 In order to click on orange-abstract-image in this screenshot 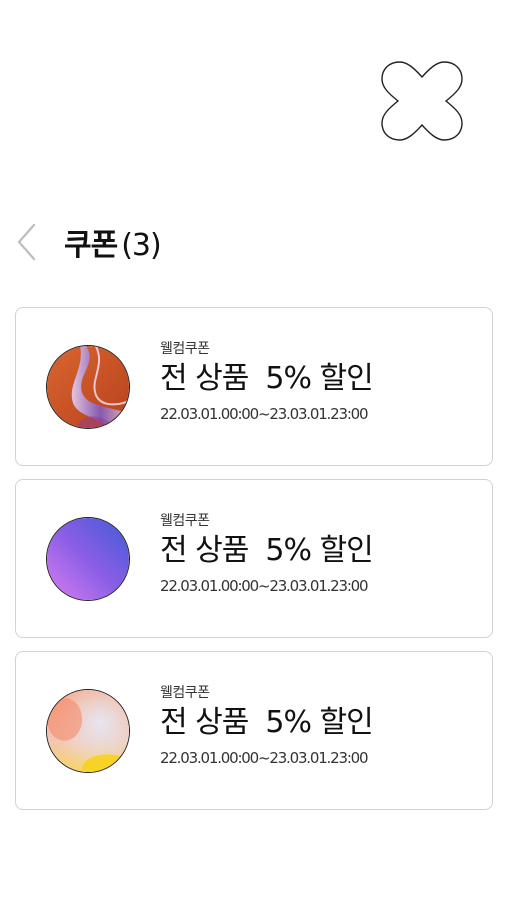, I will do `click(88, 387)`.